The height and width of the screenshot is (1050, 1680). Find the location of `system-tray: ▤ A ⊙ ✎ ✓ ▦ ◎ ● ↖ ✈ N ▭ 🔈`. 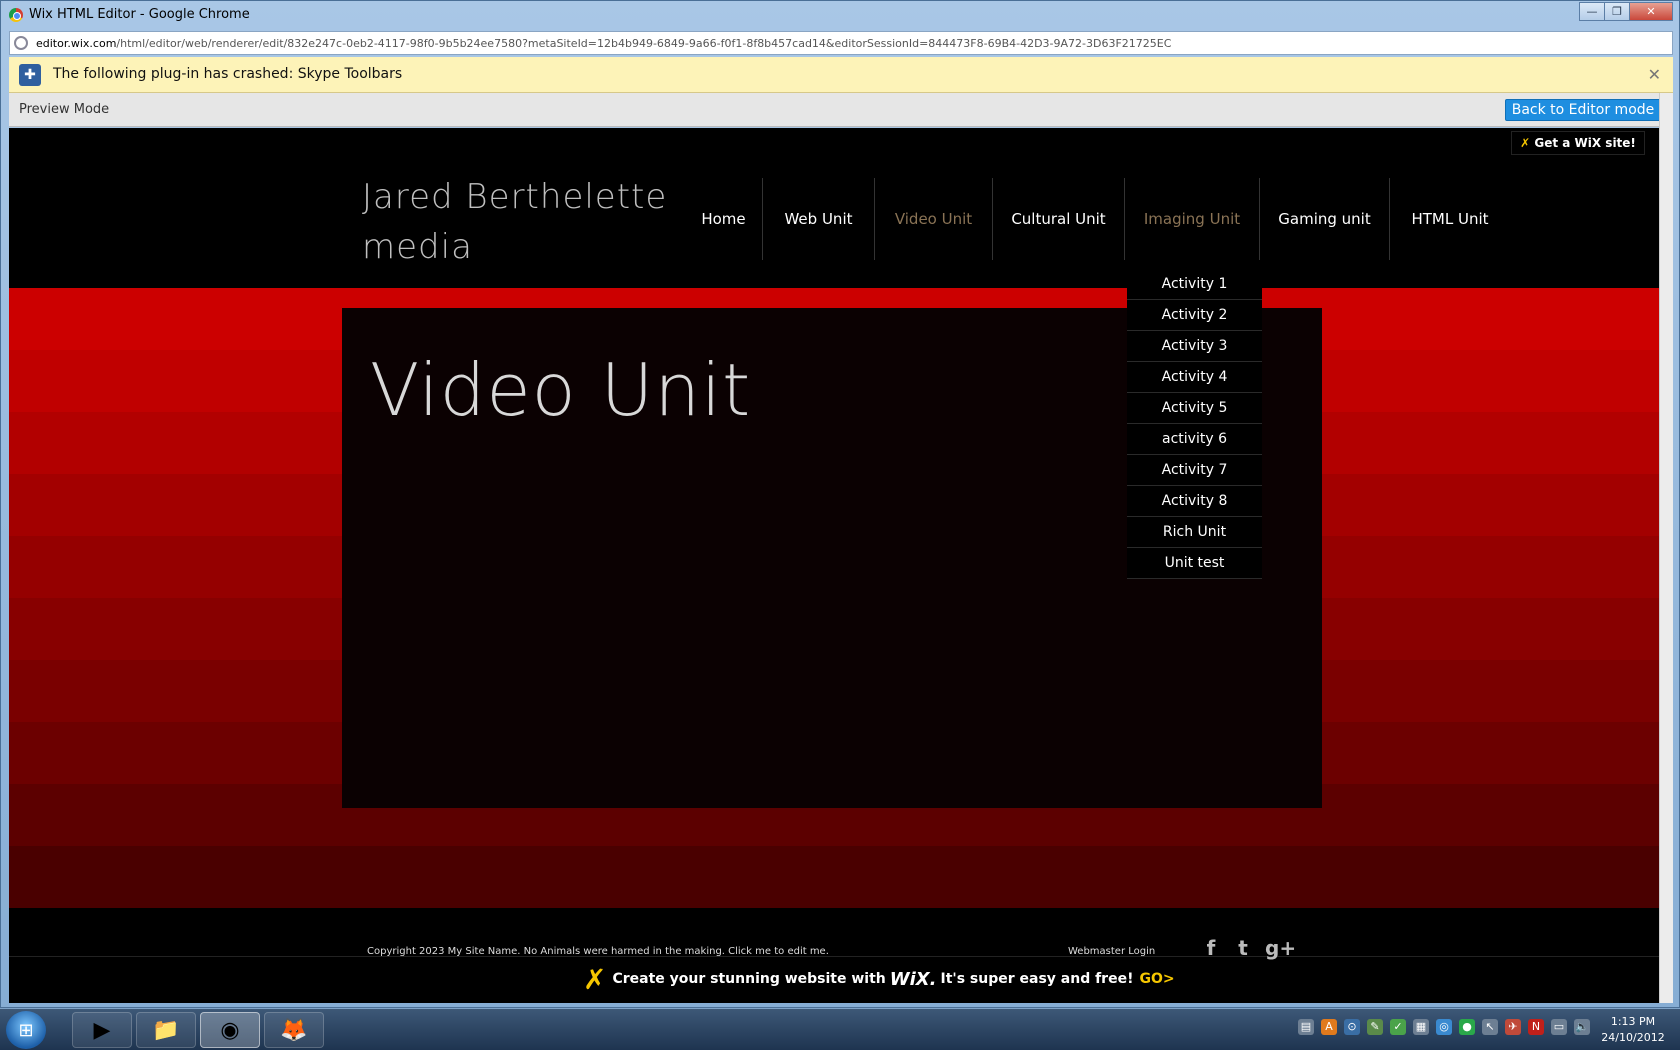

system-tray: ▤ A ⊙ ✎ ✓ ▦ ◎ ● ↖ ✈ N ▭ 🔈 is located at coordinates (1444, 1027).